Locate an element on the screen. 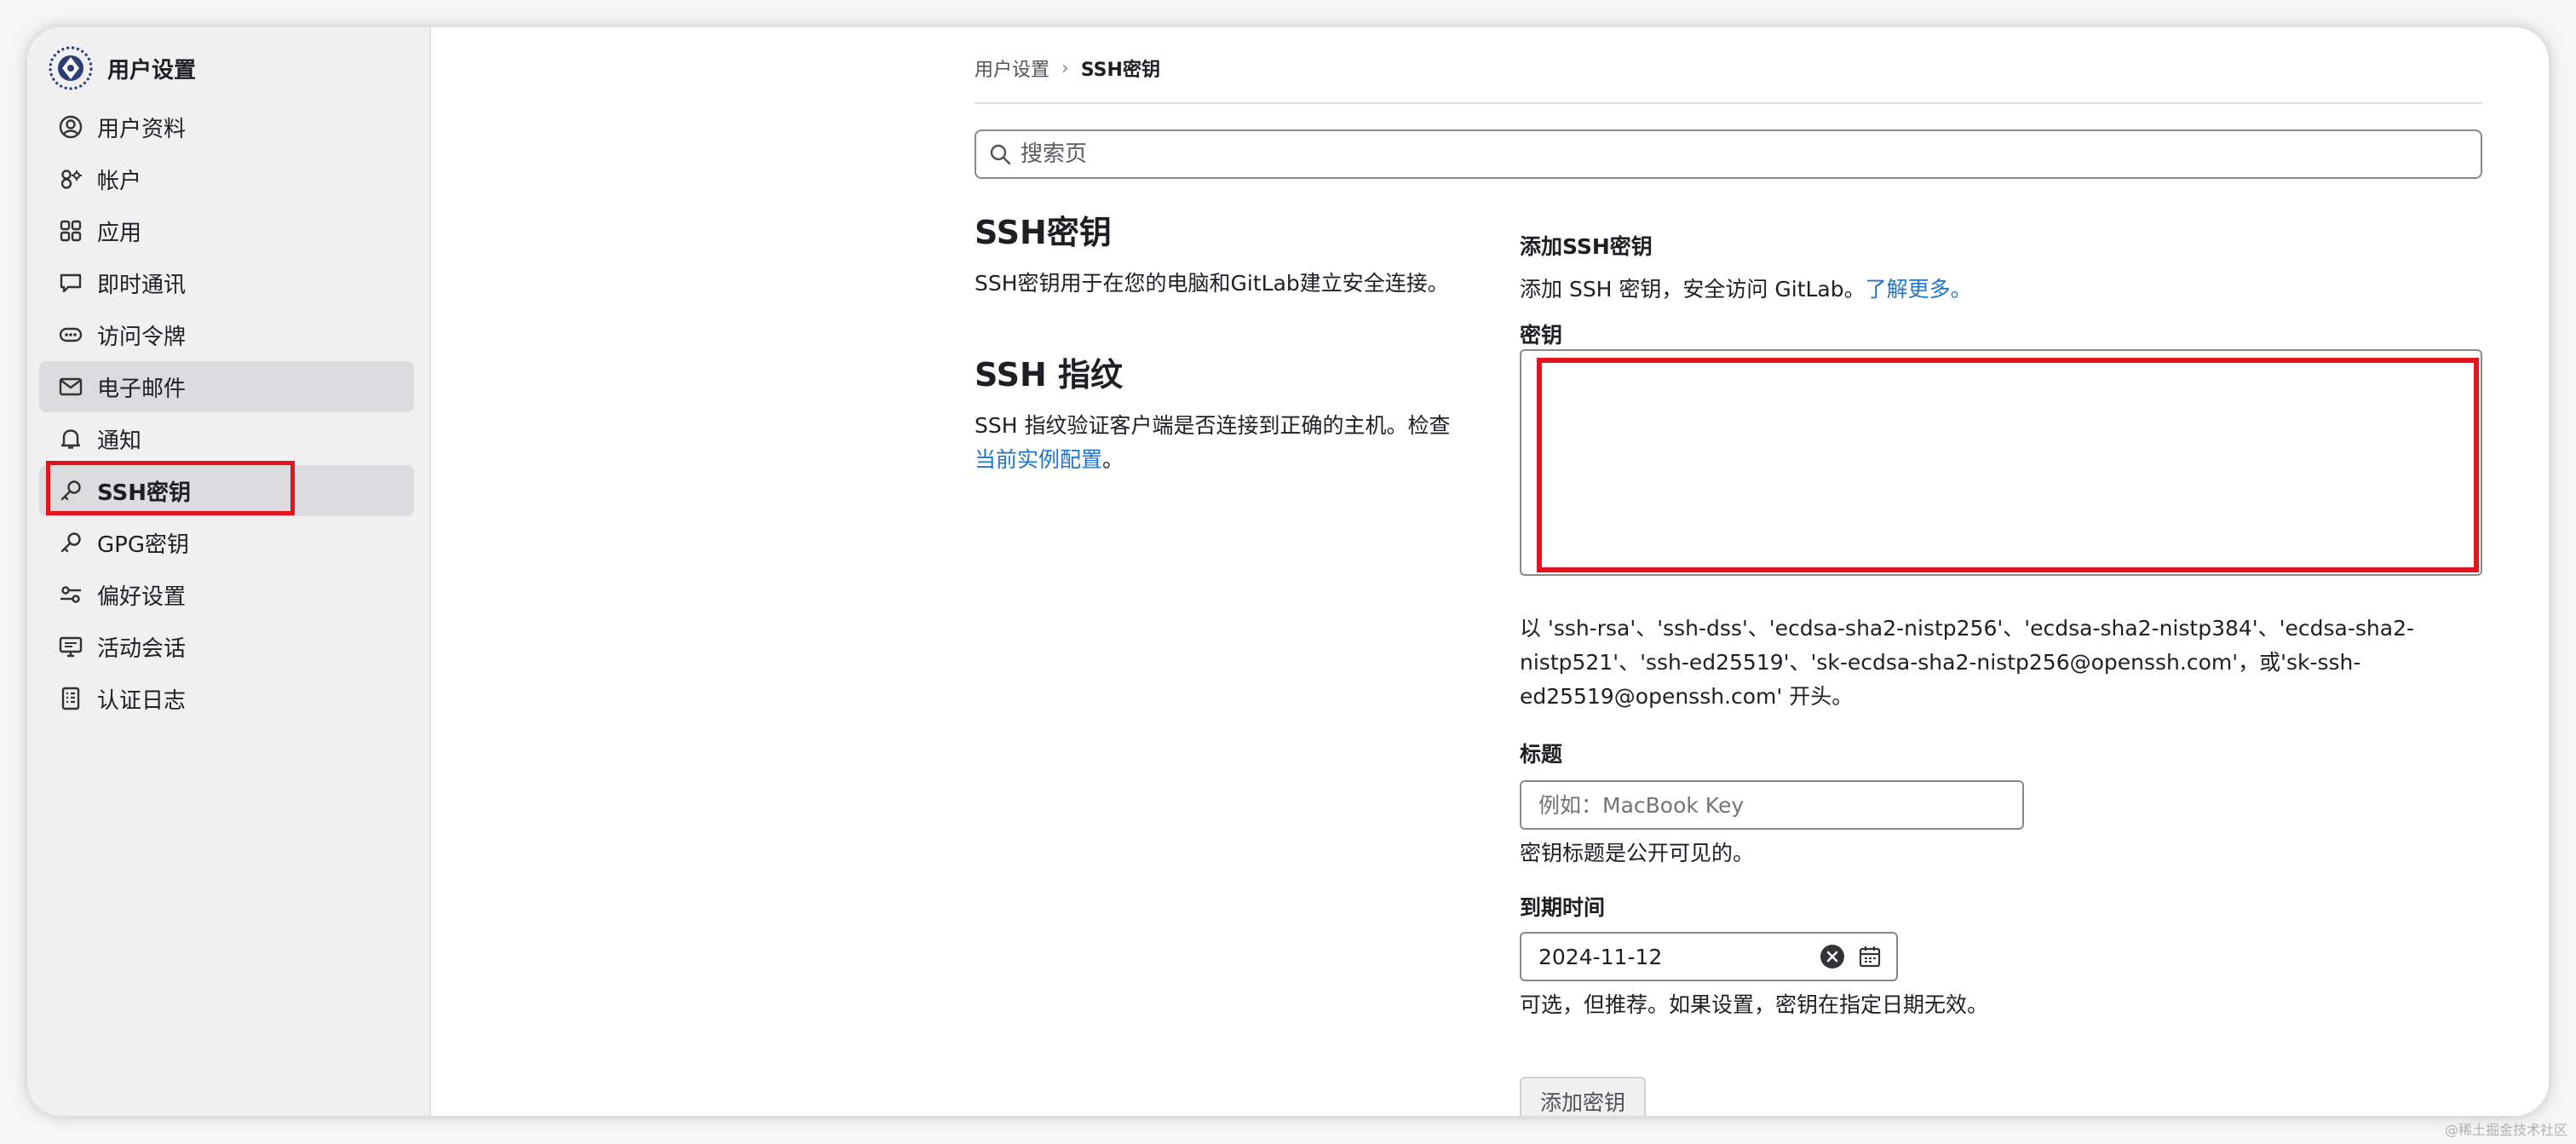 The height and width of the screenshot is (1144, 2576). expiry-label: 到期时间 is located at coordinates (1563, 907).